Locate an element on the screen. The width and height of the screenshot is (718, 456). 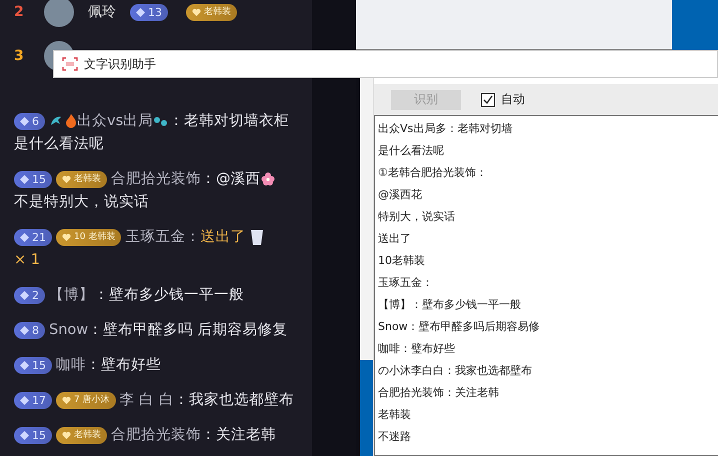
chat-message: 17 7 唐小沐 李 白 白：我家也选都壁布 is located at coordinates (156, 400).